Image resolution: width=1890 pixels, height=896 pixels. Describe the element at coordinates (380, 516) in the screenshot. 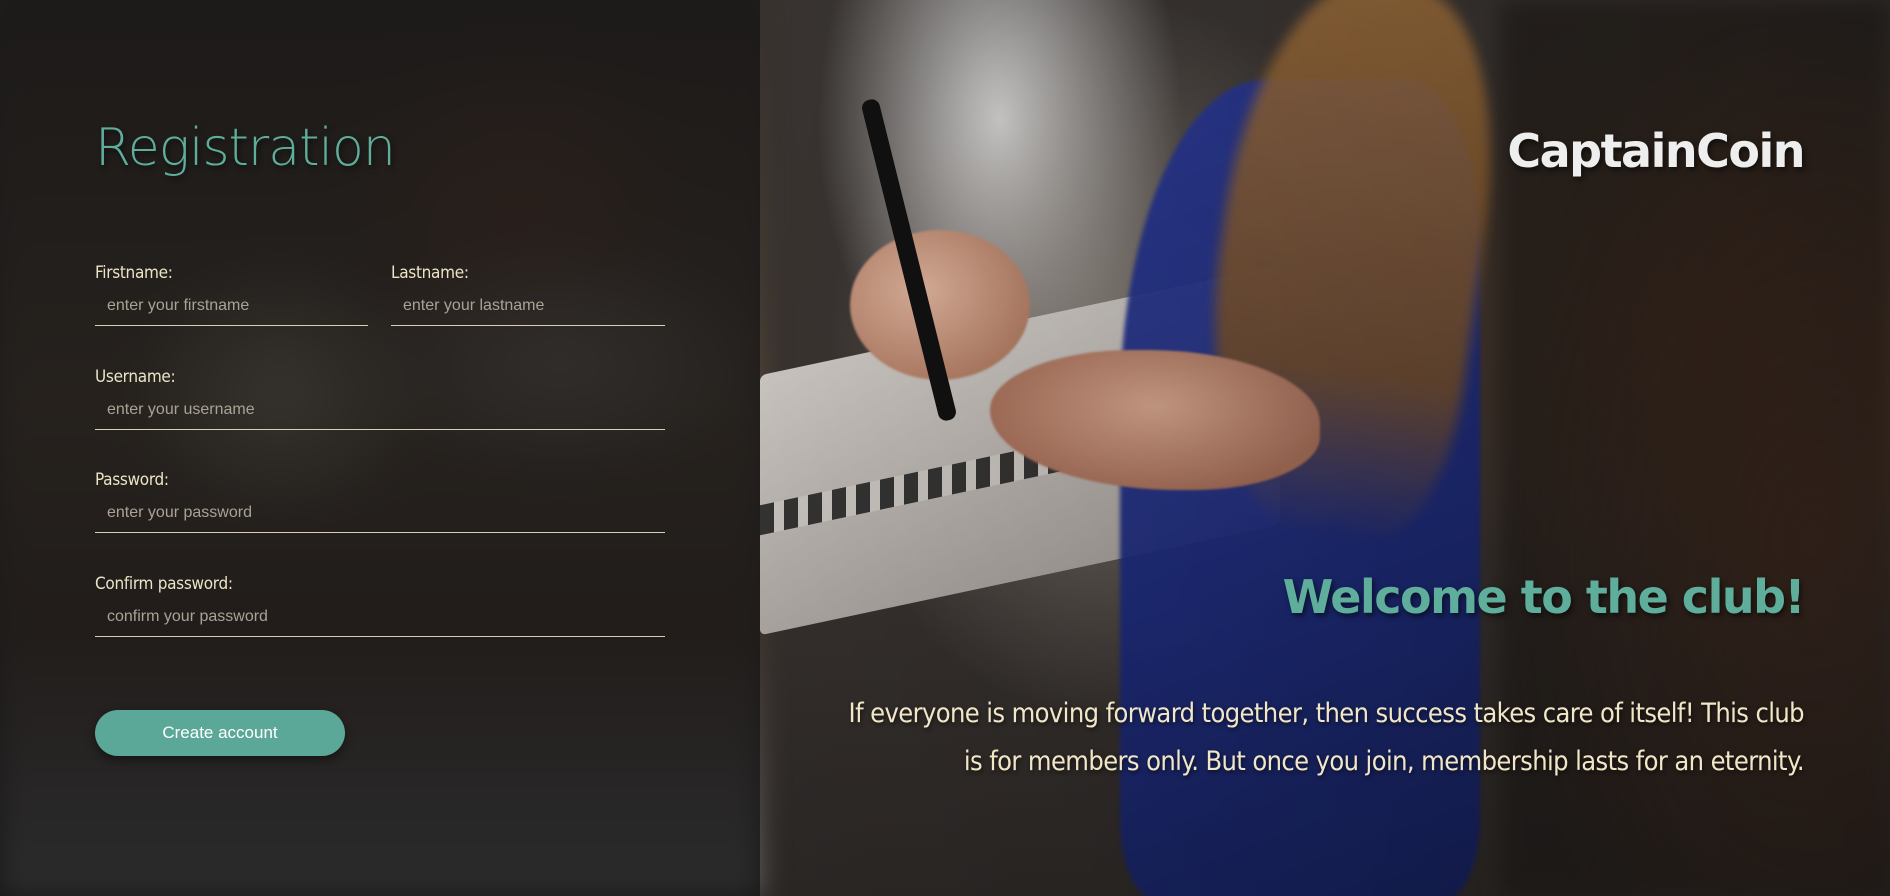

I see `password-input` at that location.